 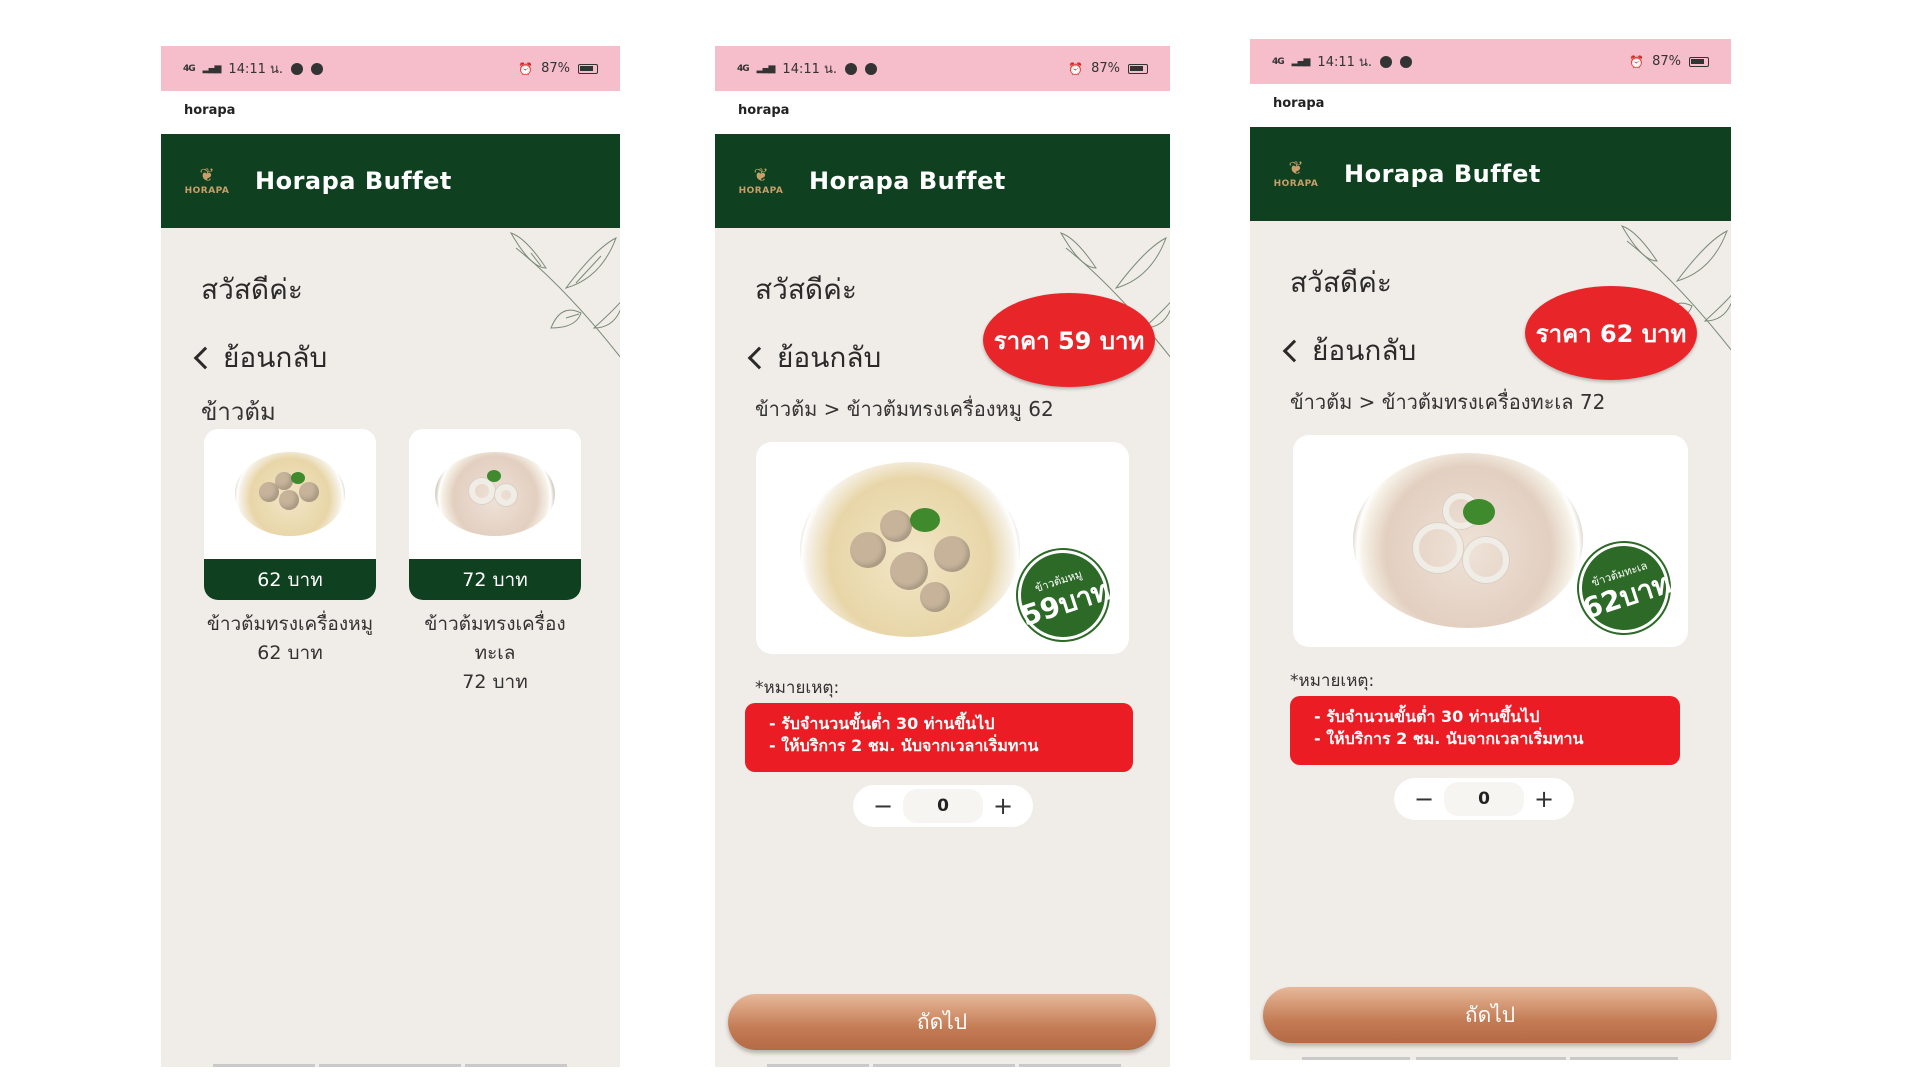 What do you see at coordinates (495, 494) in the screenshot?
I see `food-image-seafood` at bounding box center [495, 494].